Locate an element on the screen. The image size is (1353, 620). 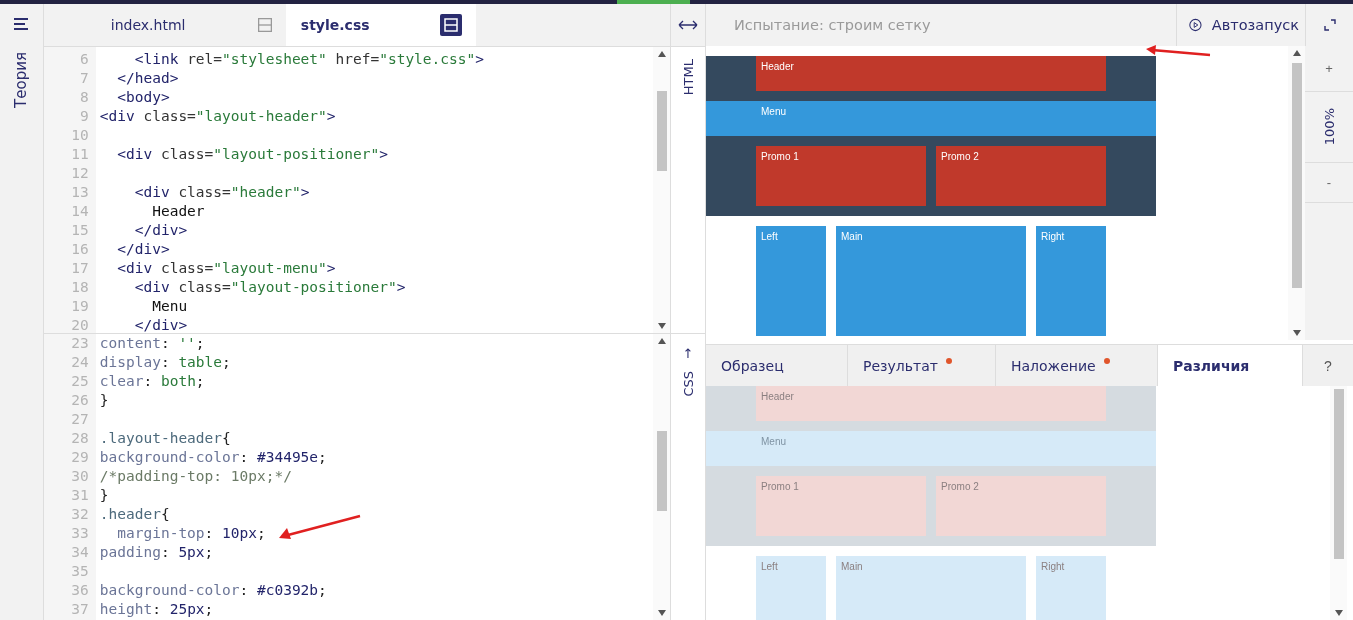
code-line: clear: both; is located at coordinates (152, 381).